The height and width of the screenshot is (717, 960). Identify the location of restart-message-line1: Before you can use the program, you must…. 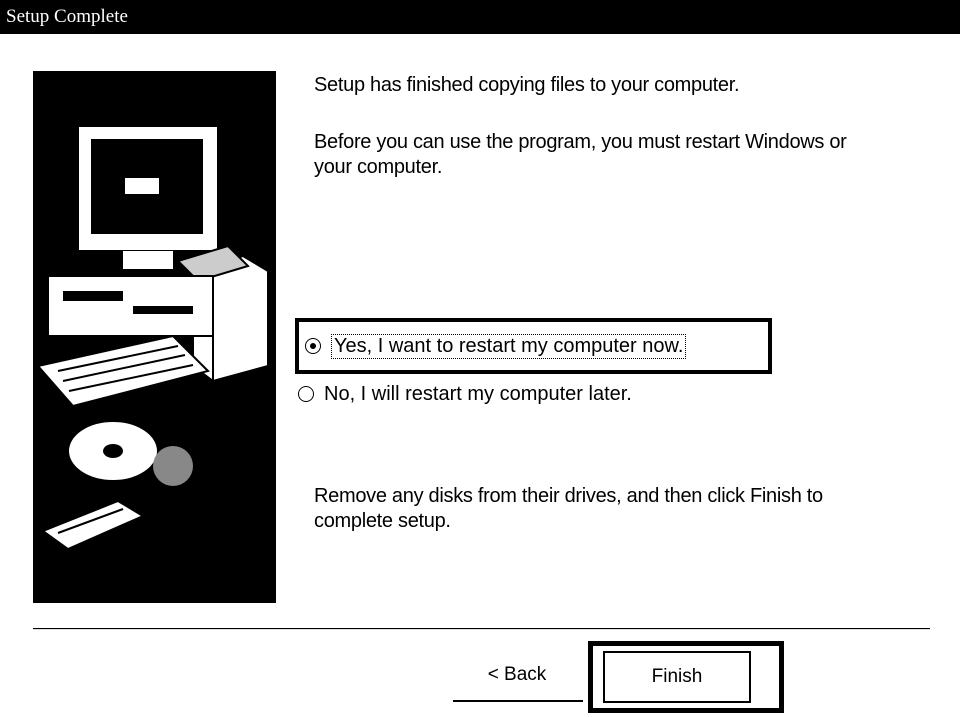
(580, 142).